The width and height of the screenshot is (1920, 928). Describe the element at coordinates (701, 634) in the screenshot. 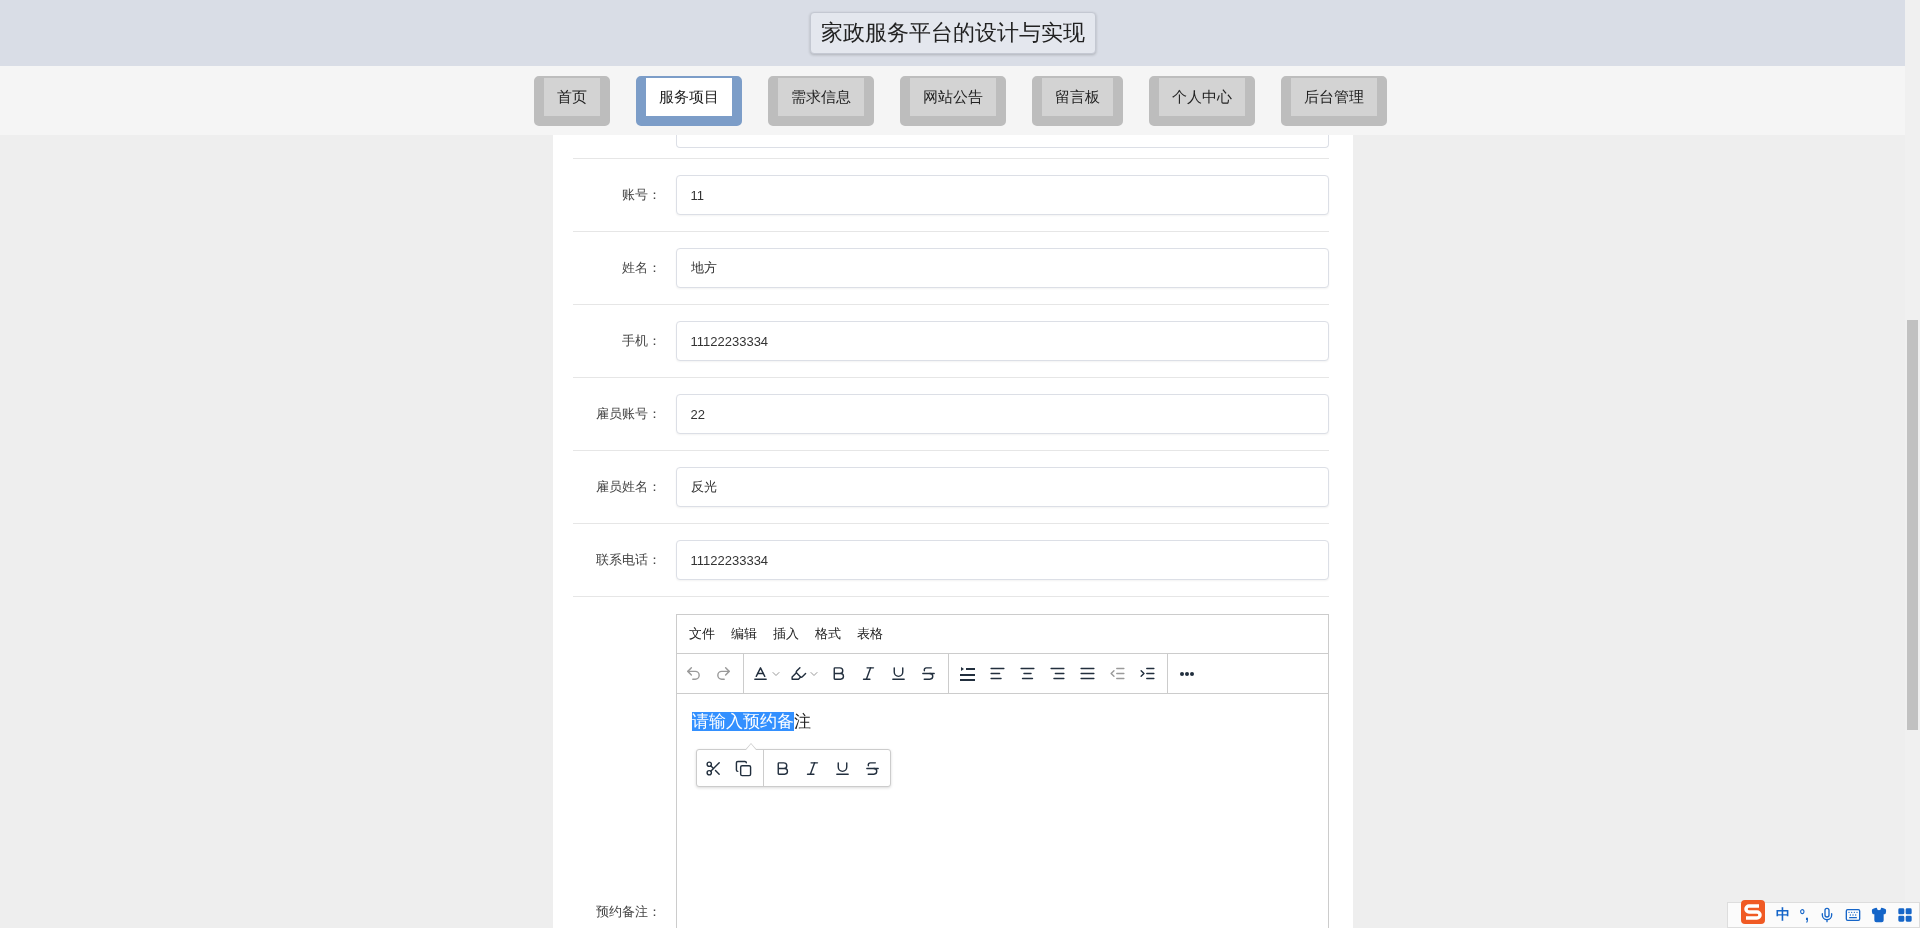

I see `menu-item: 文件` at that location.